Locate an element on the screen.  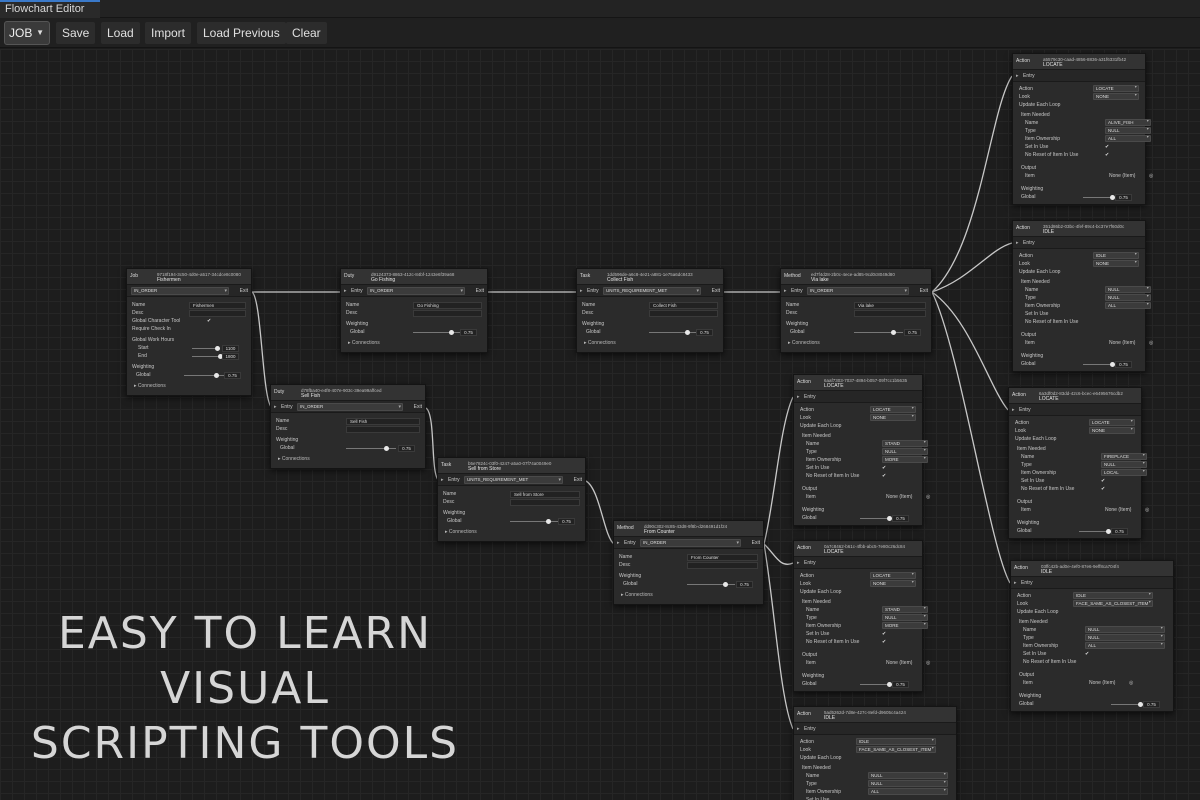
checkmark-icon: ✔ is located at coordinates (209, 321).